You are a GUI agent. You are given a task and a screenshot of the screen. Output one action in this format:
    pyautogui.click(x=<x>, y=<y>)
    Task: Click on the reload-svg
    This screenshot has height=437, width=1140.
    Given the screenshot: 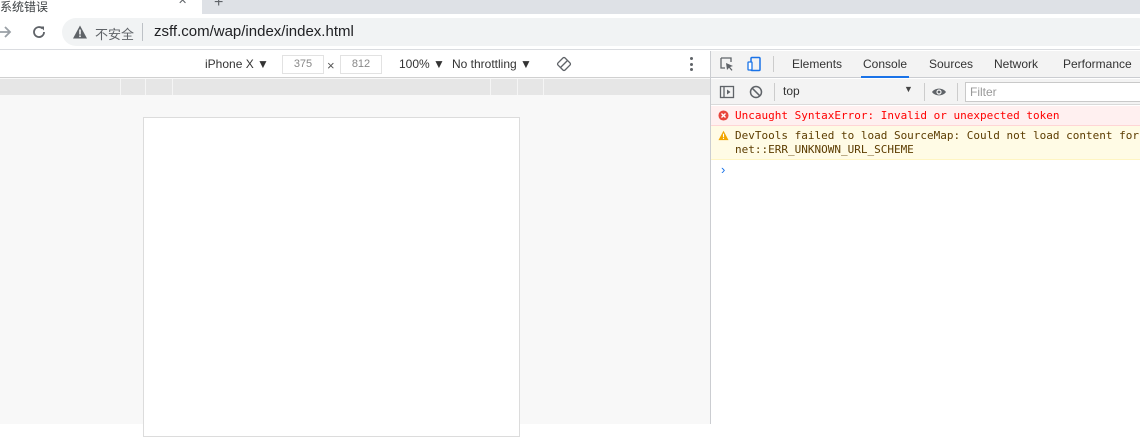 What is the action you would take?
    pyautogui.click(x=39, y=32)
    